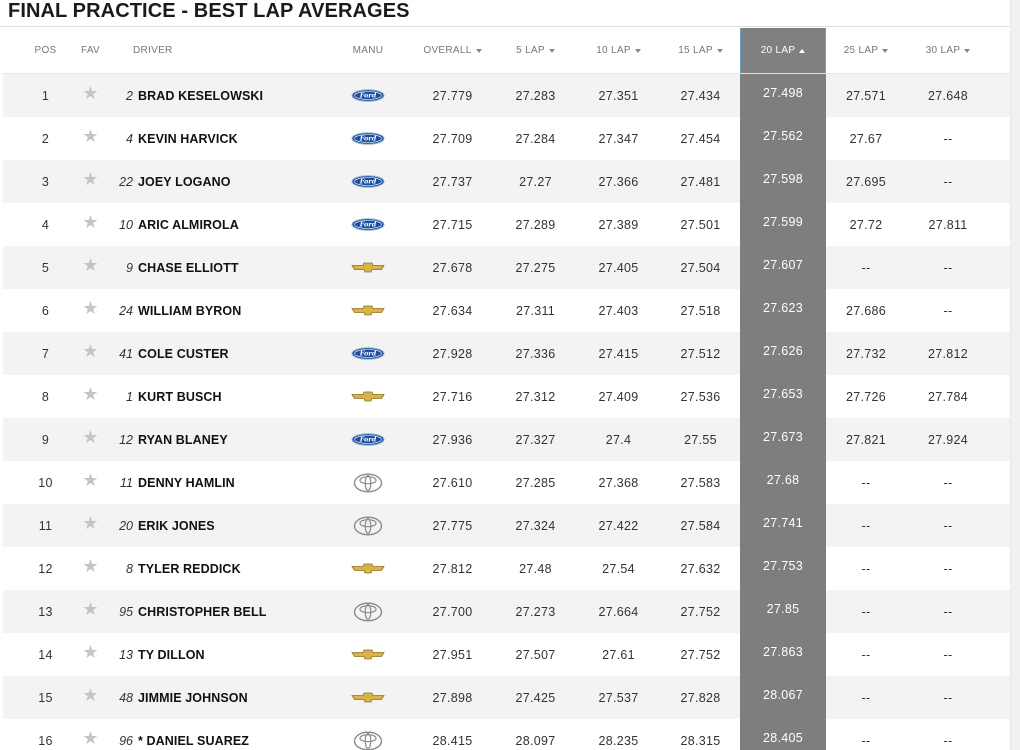 Image resolution: width=1020 pixels, height=750 pixels. What do you see at coordinates (618, 181) in the screenshot?
I see `lap10-cell: 27.366` at bounding box center [618, 181].